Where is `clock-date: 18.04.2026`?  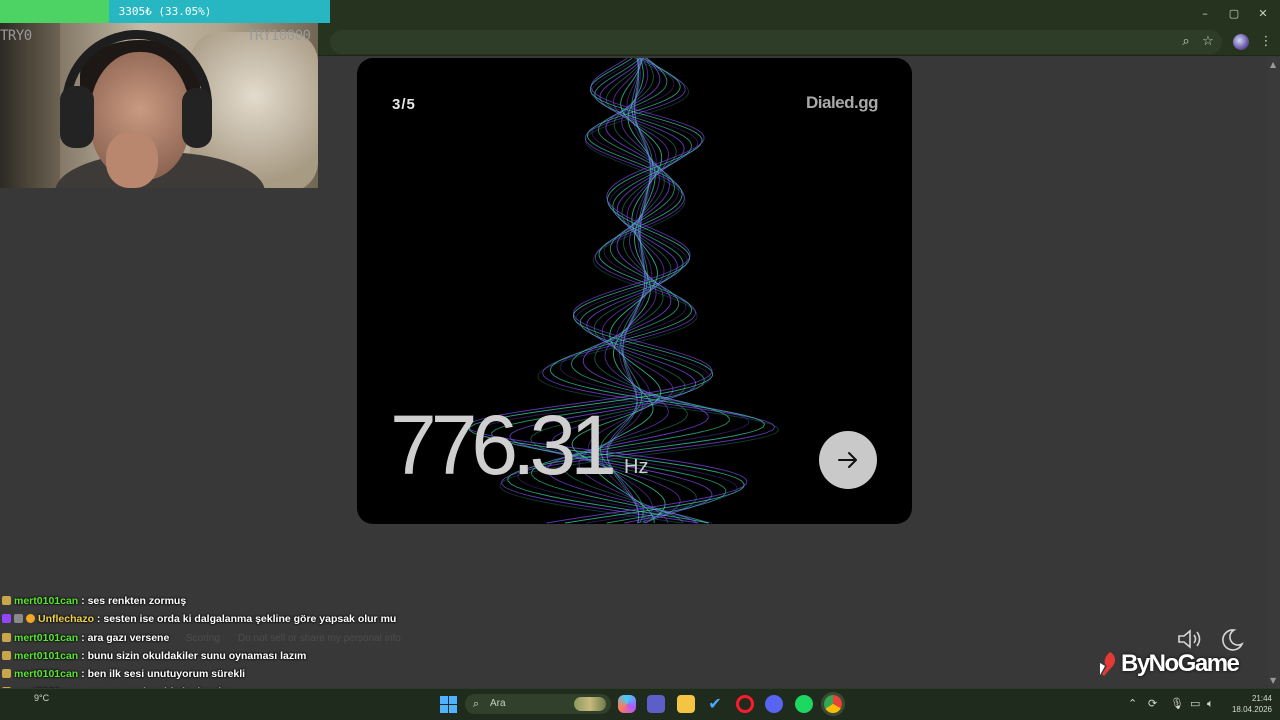
clock-date: 18.04.2026 is located at coordinates (1251, 709).